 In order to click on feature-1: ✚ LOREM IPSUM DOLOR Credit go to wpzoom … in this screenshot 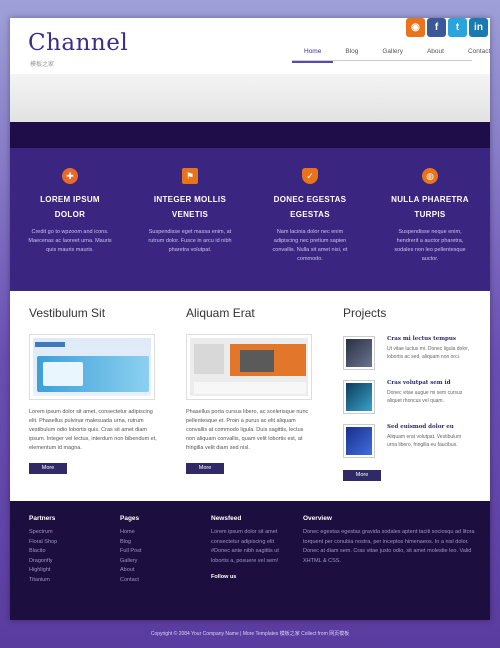, I will do `click(70, 219)`.